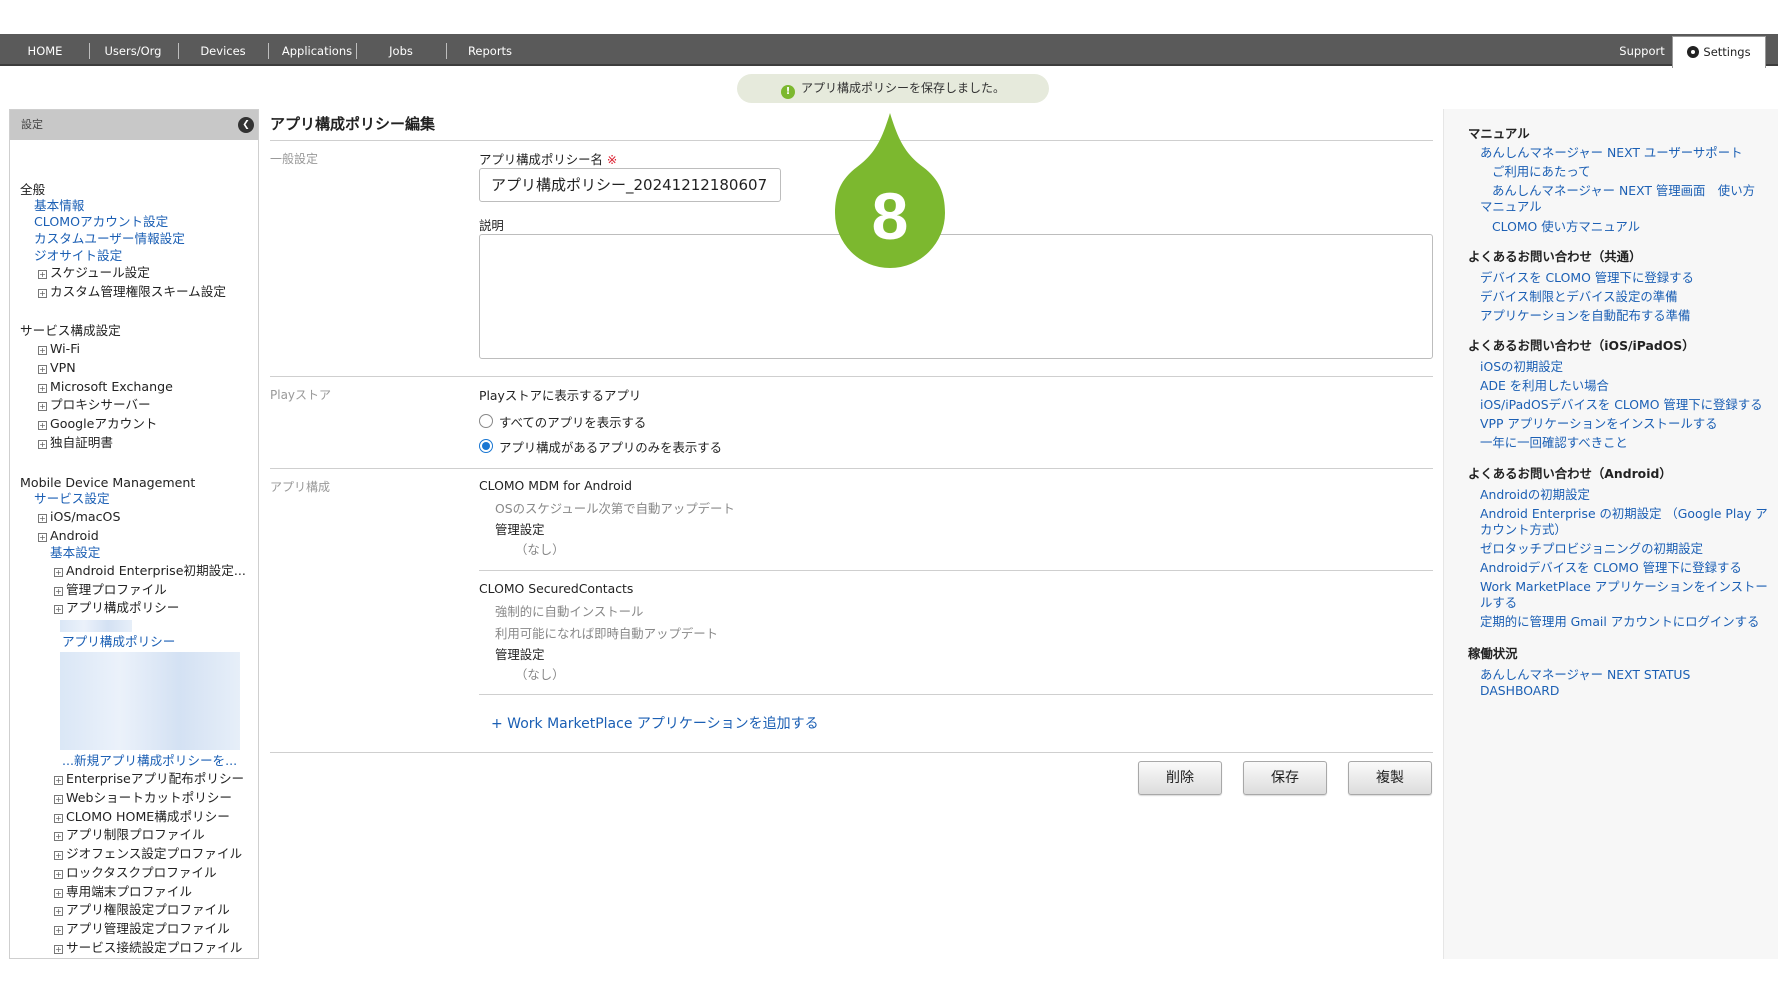 The height and width of the screenshot is (1000, 1778). I want to click on help-link: Androidデバイスを CLOMO 管理下に登録する, so click(1611, 568).